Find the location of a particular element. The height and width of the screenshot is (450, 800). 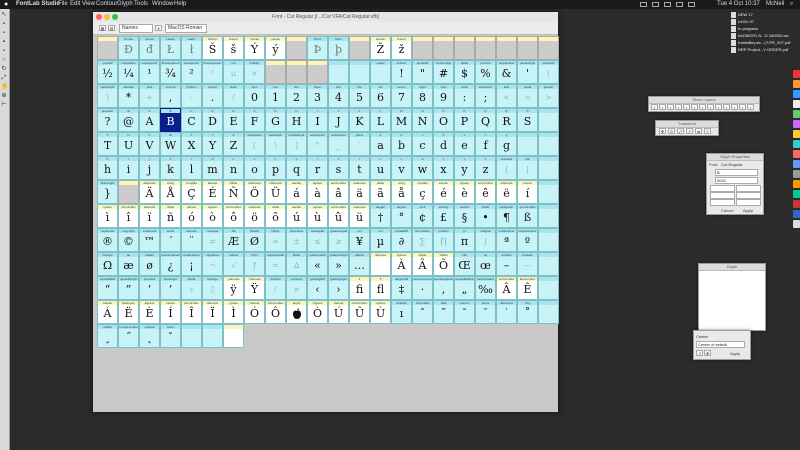

glyph-cell: lozenge ◊ is located at coordinates (212, 288).